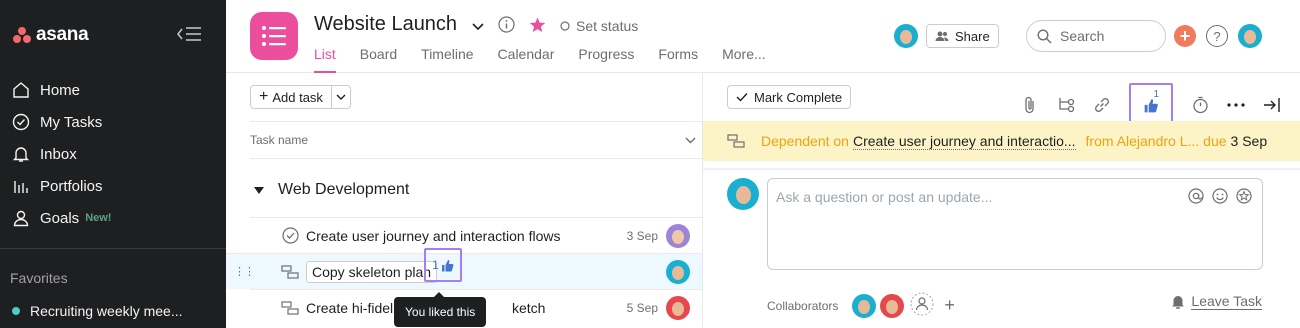 The width and height of the screenshot is (1300, 328). I want to click on task-name: Create hi-fideli, so click(351, 308).